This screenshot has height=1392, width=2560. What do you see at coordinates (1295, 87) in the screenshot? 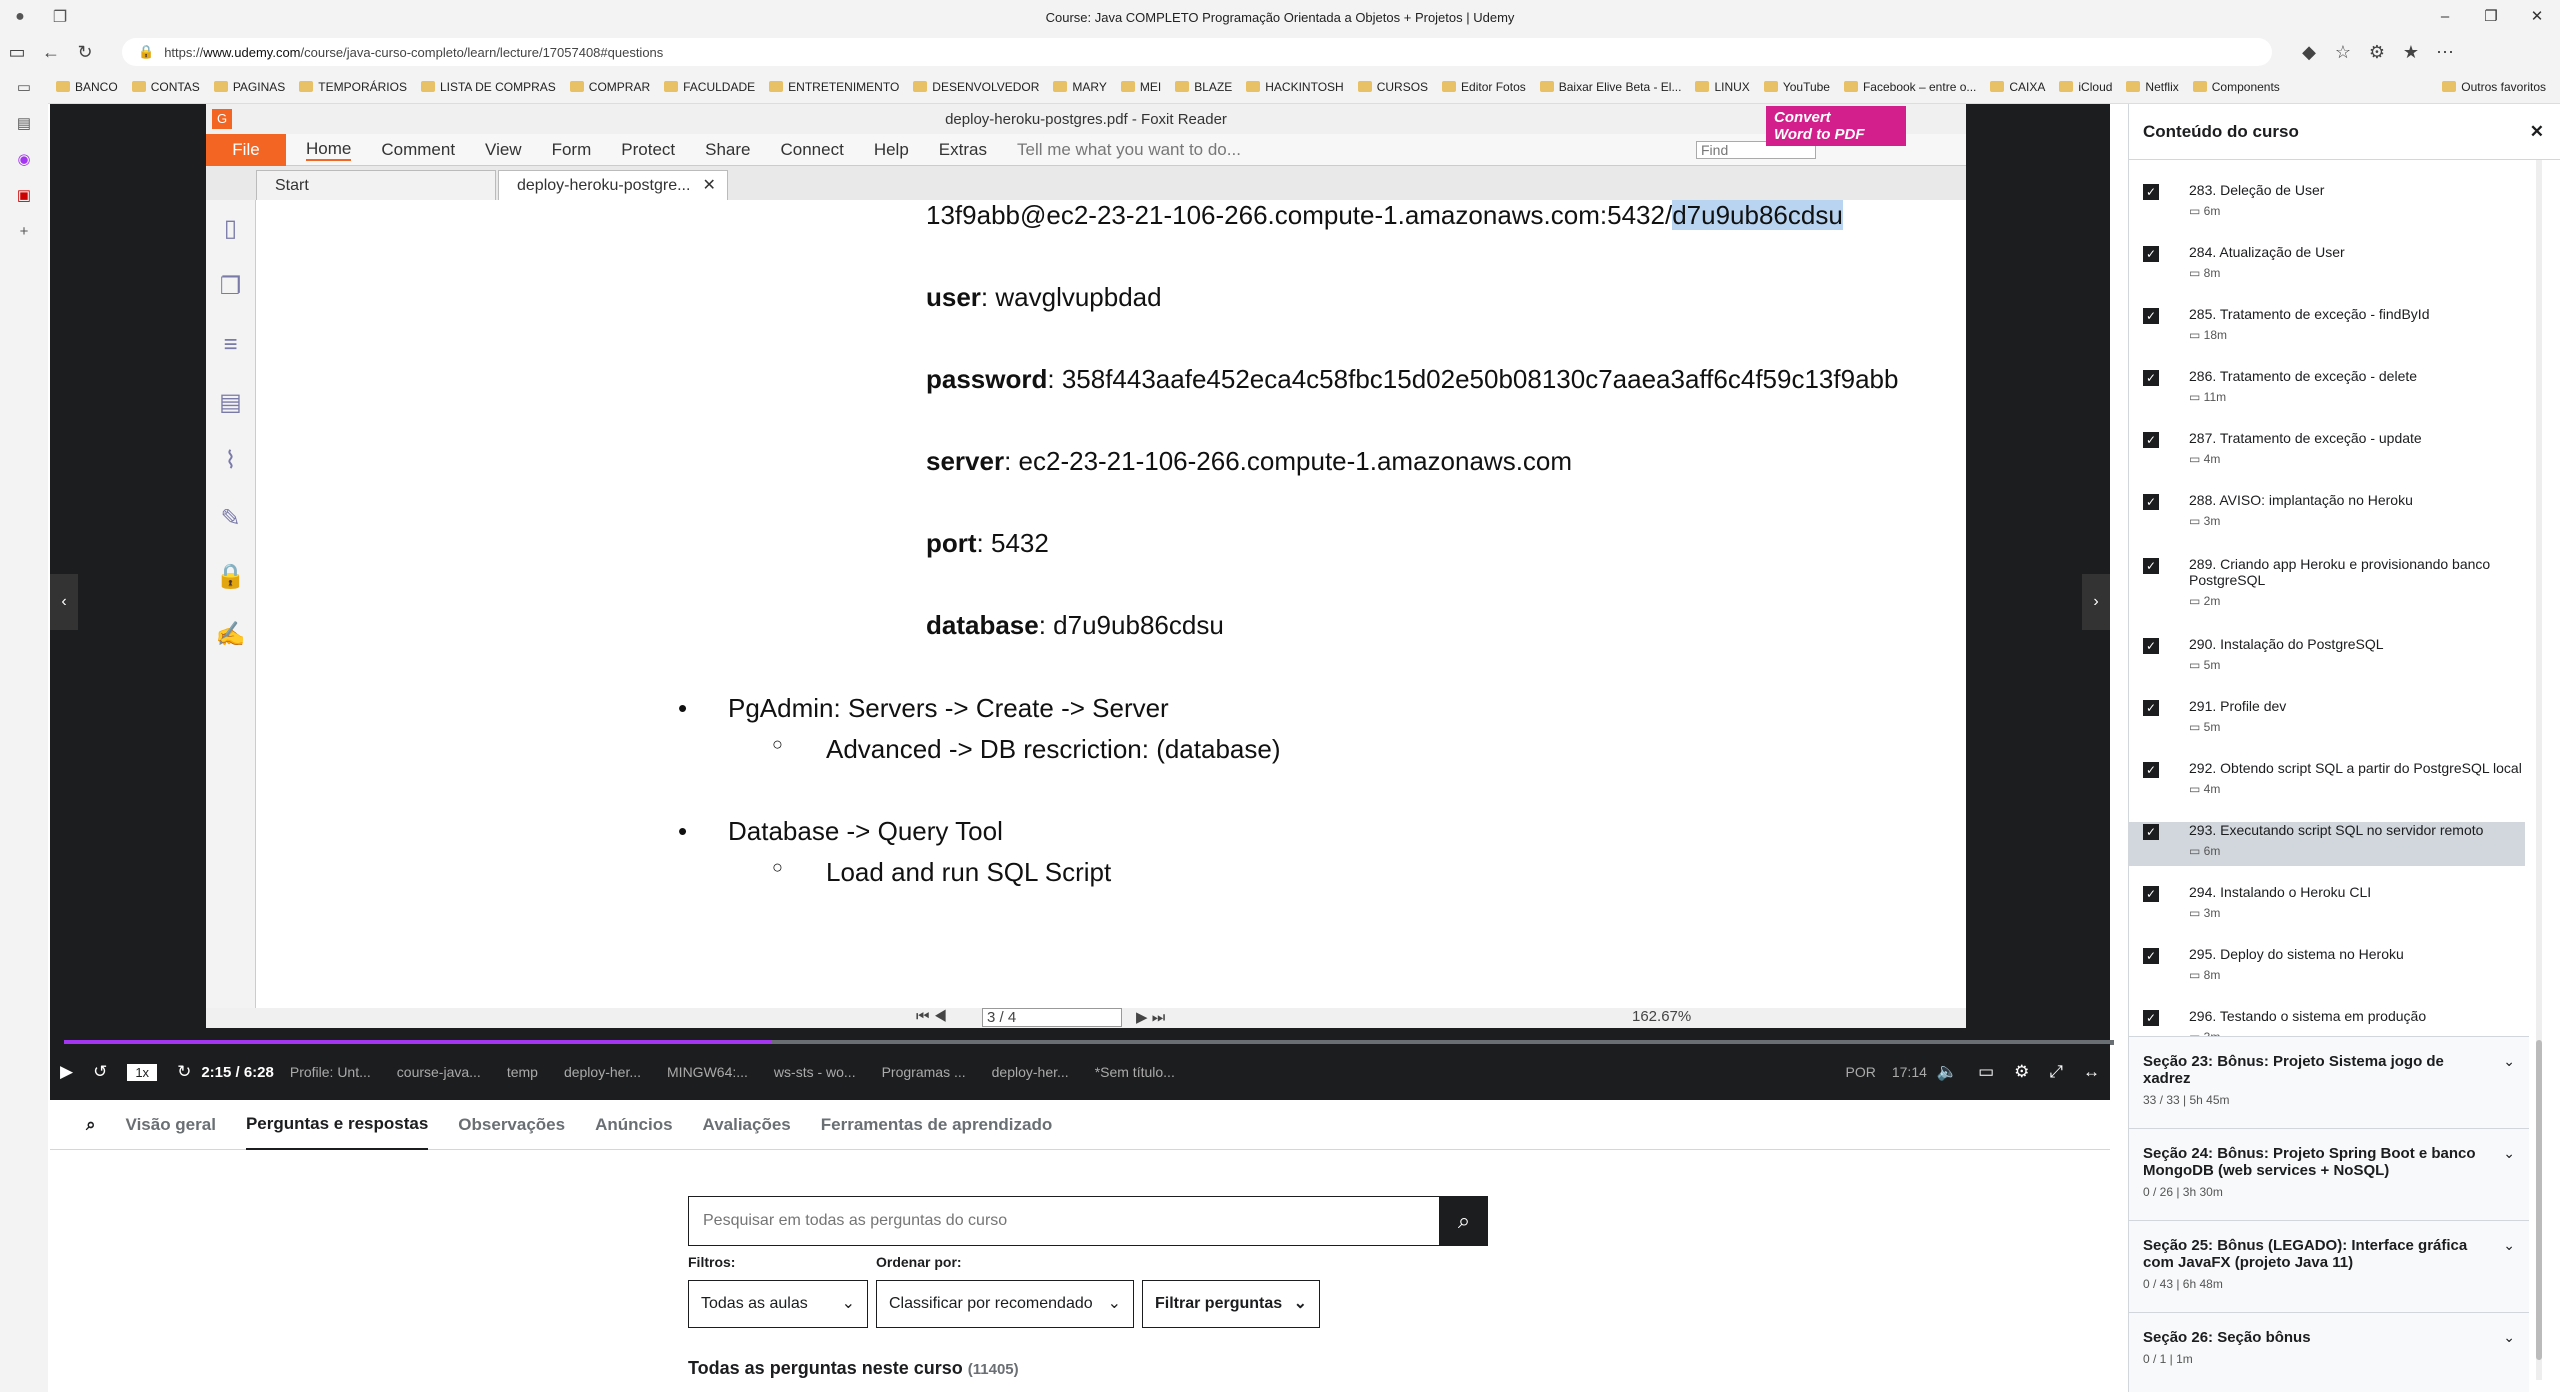
I see `bookmark-item: HACKINTOSH` at bounding box center [1295, 87].